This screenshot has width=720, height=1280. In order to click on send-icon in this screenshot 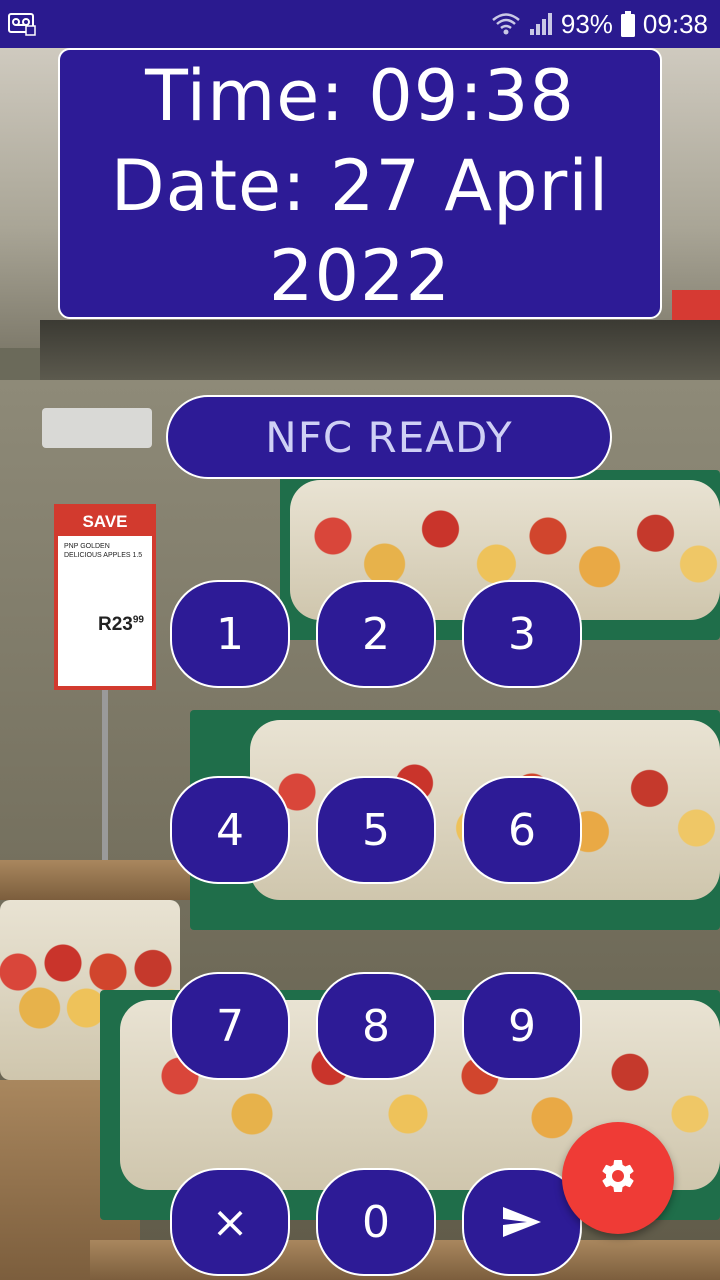, I will do `click(522, 1222)`.